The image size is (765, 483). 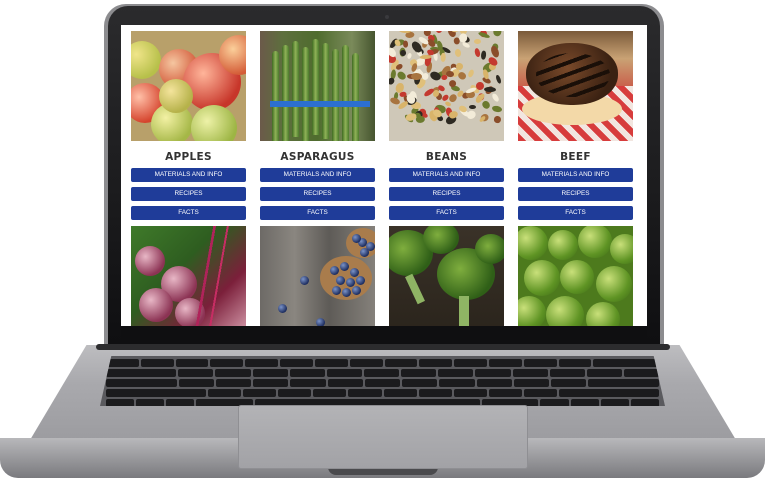 I want to click on product-title: APPLES, so click(x=188, y=157).